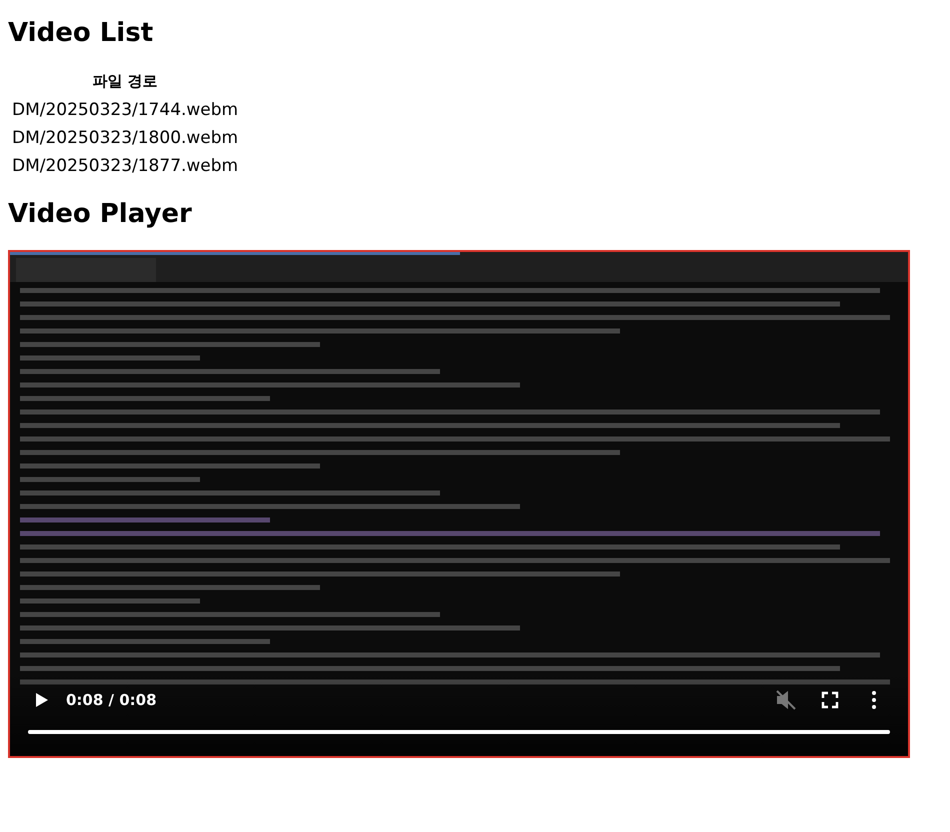 The height and width of the screenshot is (832, 950). Describe the element at coordinates (786, 700) in the screenshot. I see `muted-speaker-icon` at that location.